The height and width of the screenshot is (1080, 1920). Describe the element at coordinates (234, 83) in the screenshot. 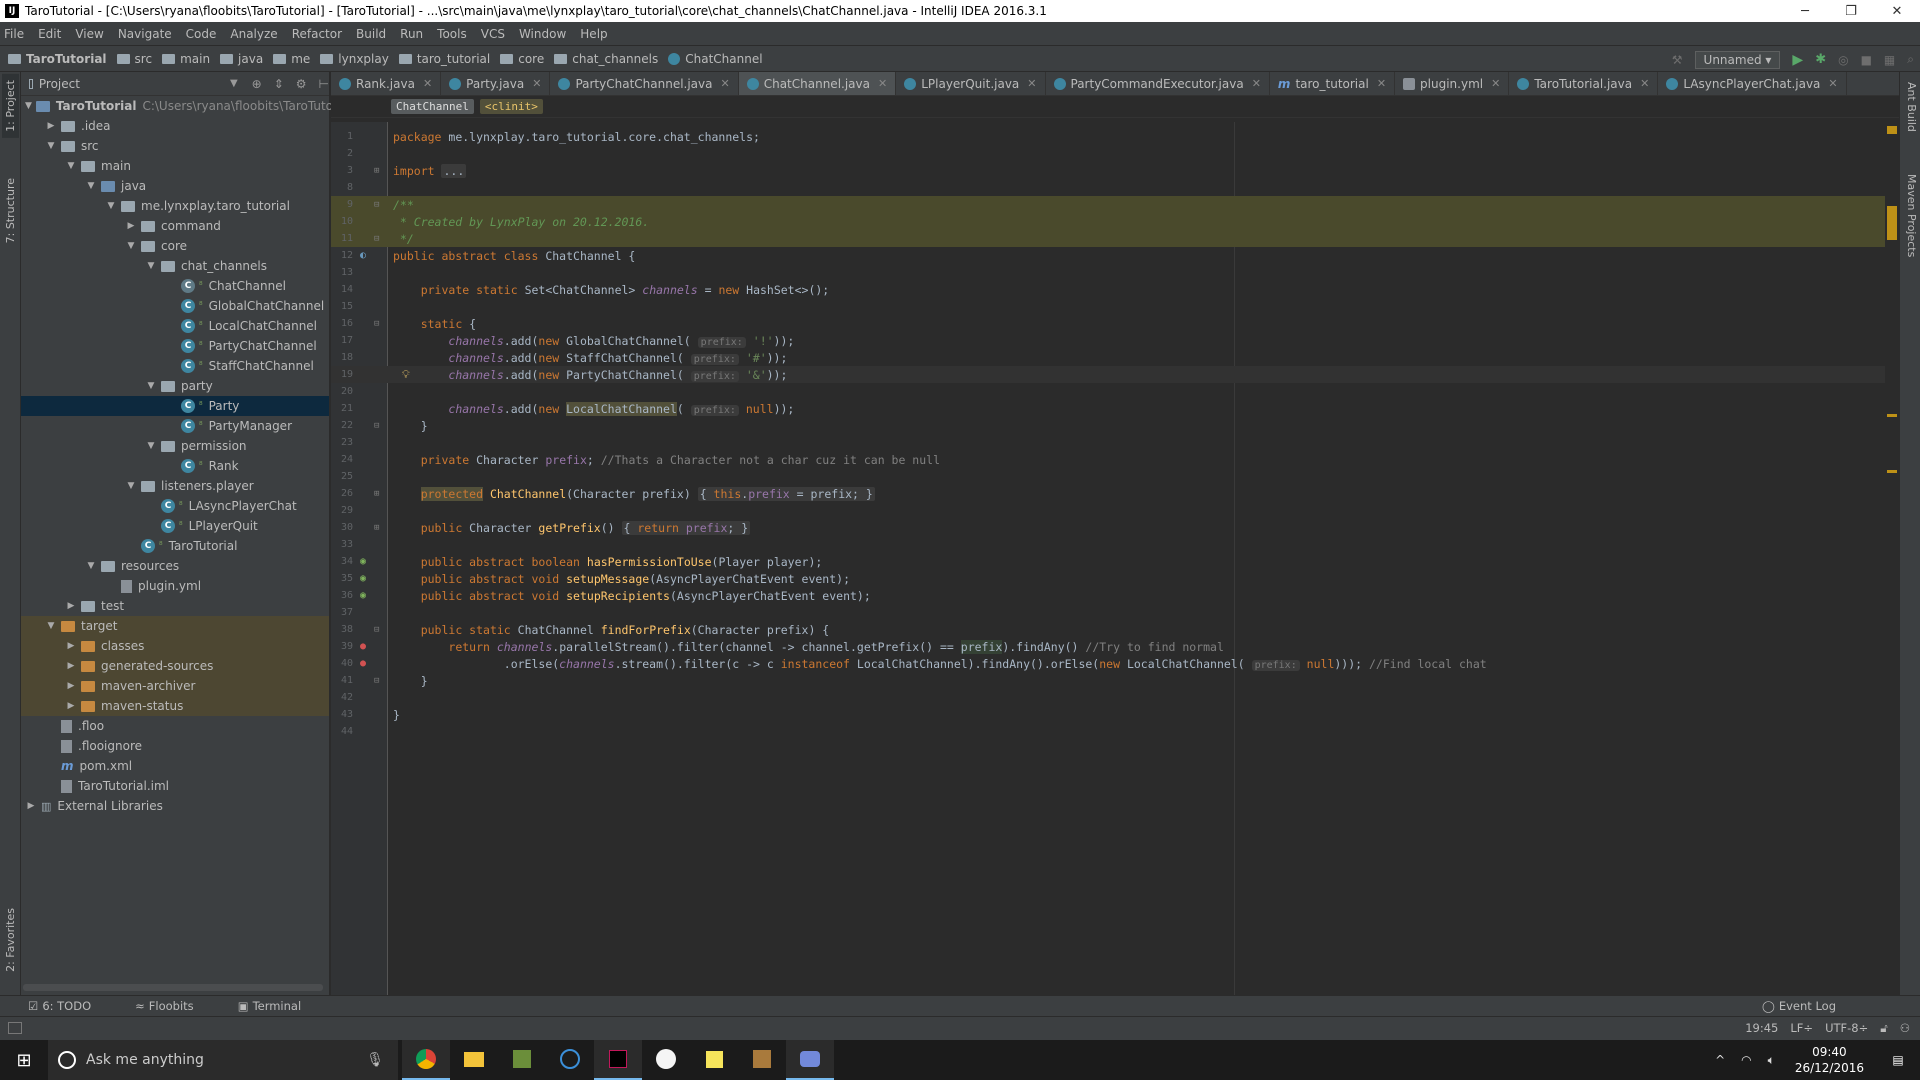

I see `view-dropdown-icon: ▼` at that location.